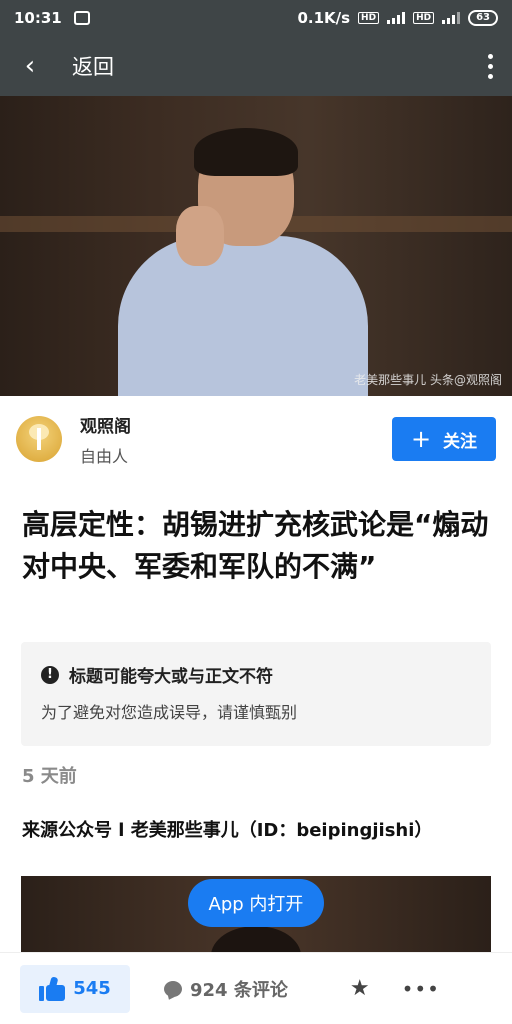 This screenshot has width=512, height=1024. Describe the element at coordinates (92, 988) in the screenshot. I see `like-count: 545` at that location.